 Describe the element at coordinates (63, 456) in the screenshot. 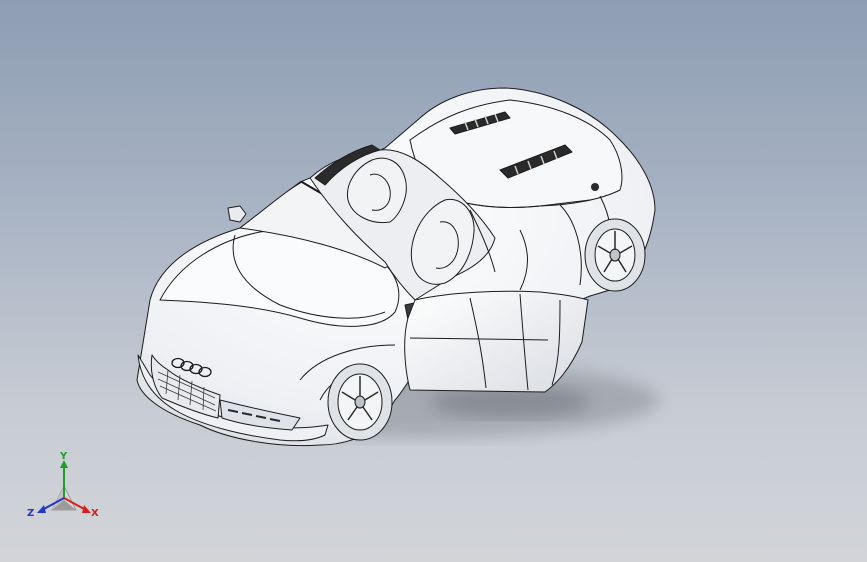

I see `y-axis-label: Y` at that location.